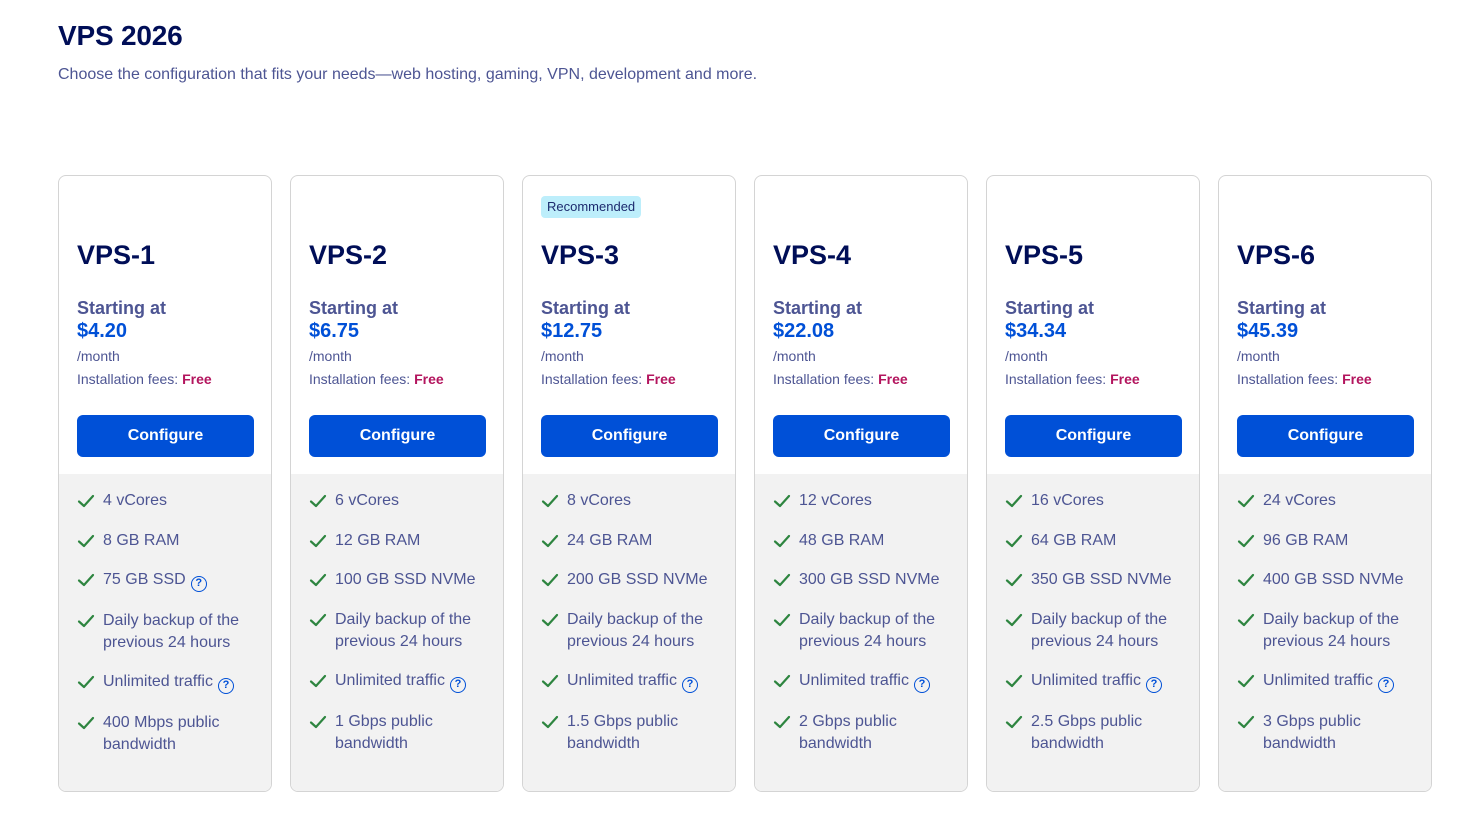  What do you see at coordinates (572, 331) in the screenshot?
I see `plan-price: $12.75` at bounding box center [572, 331].